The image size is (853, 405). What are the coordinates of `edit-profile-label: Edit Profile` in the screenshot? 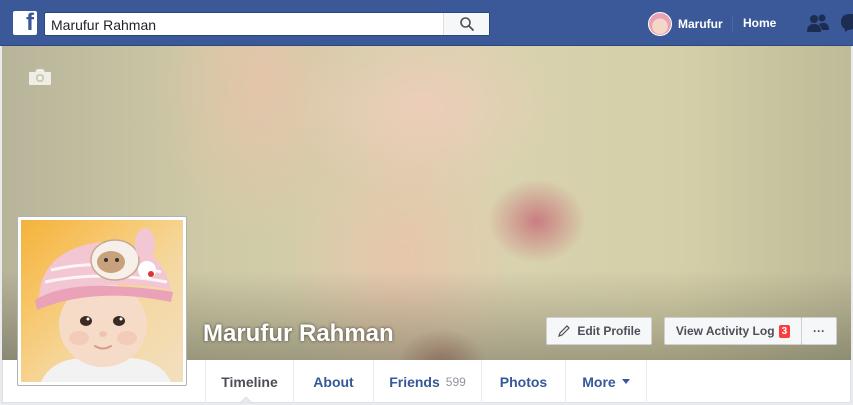 It's located at (609, 331).